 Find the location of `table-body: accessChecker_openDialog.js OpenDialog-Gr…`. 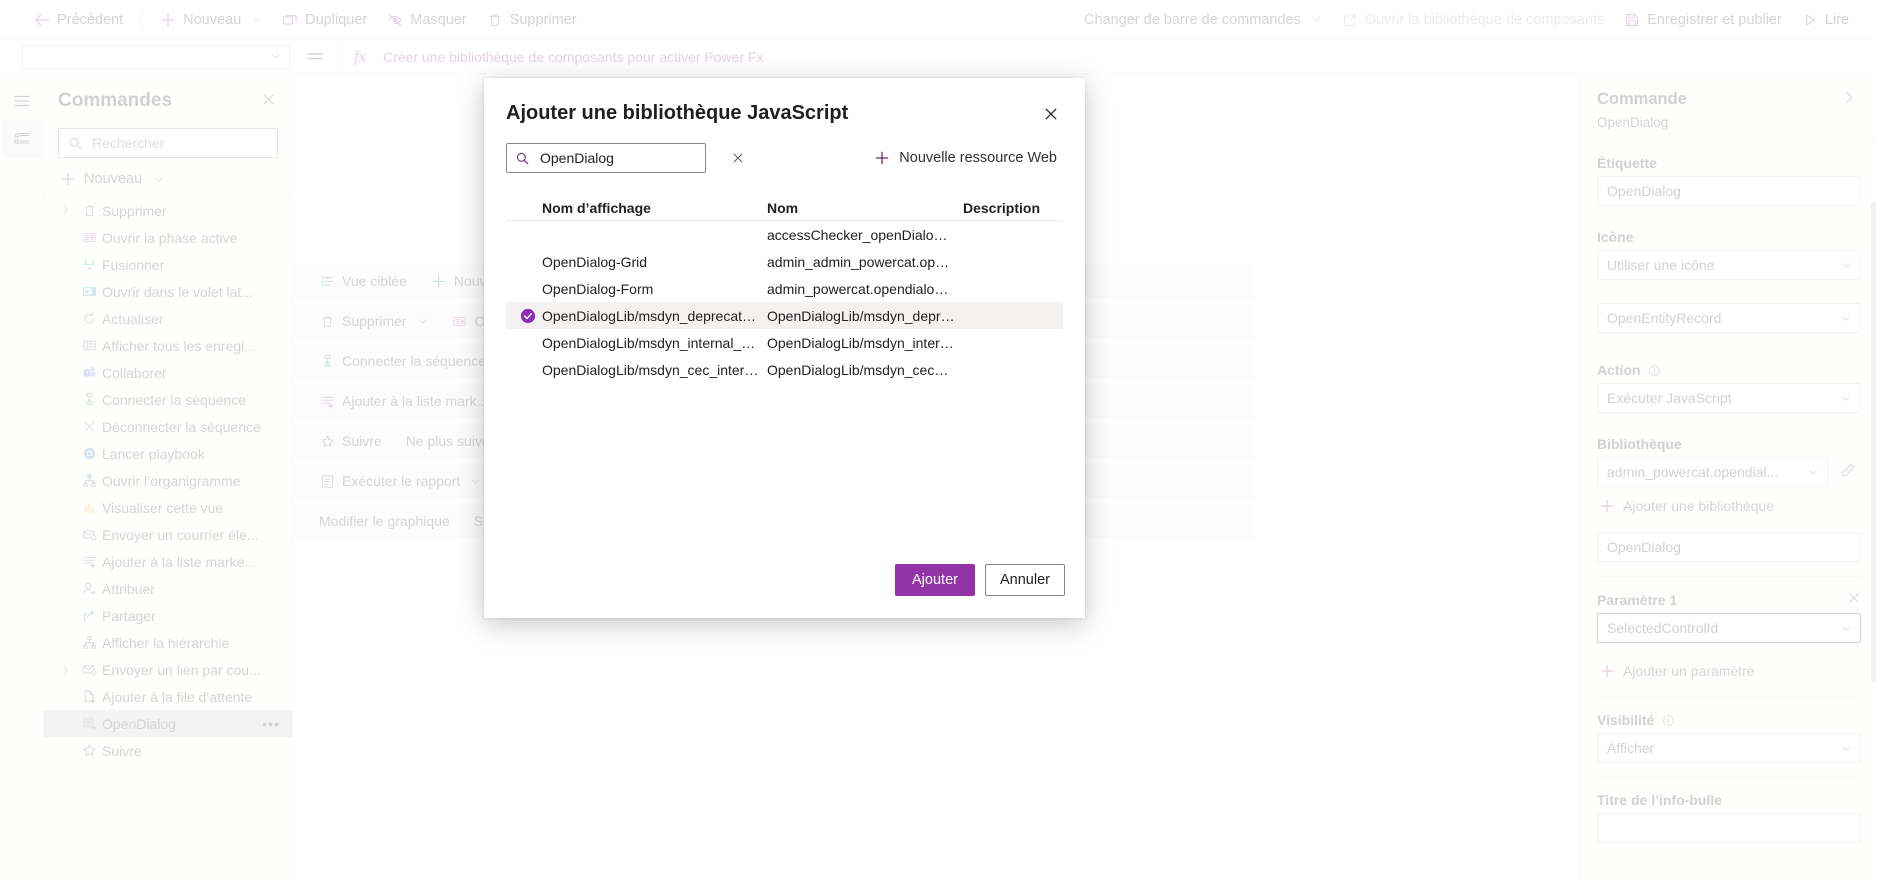

table-body: accessChecker_openDialog.js OpenDialog-Gr… is located at coordinates (784, 302).